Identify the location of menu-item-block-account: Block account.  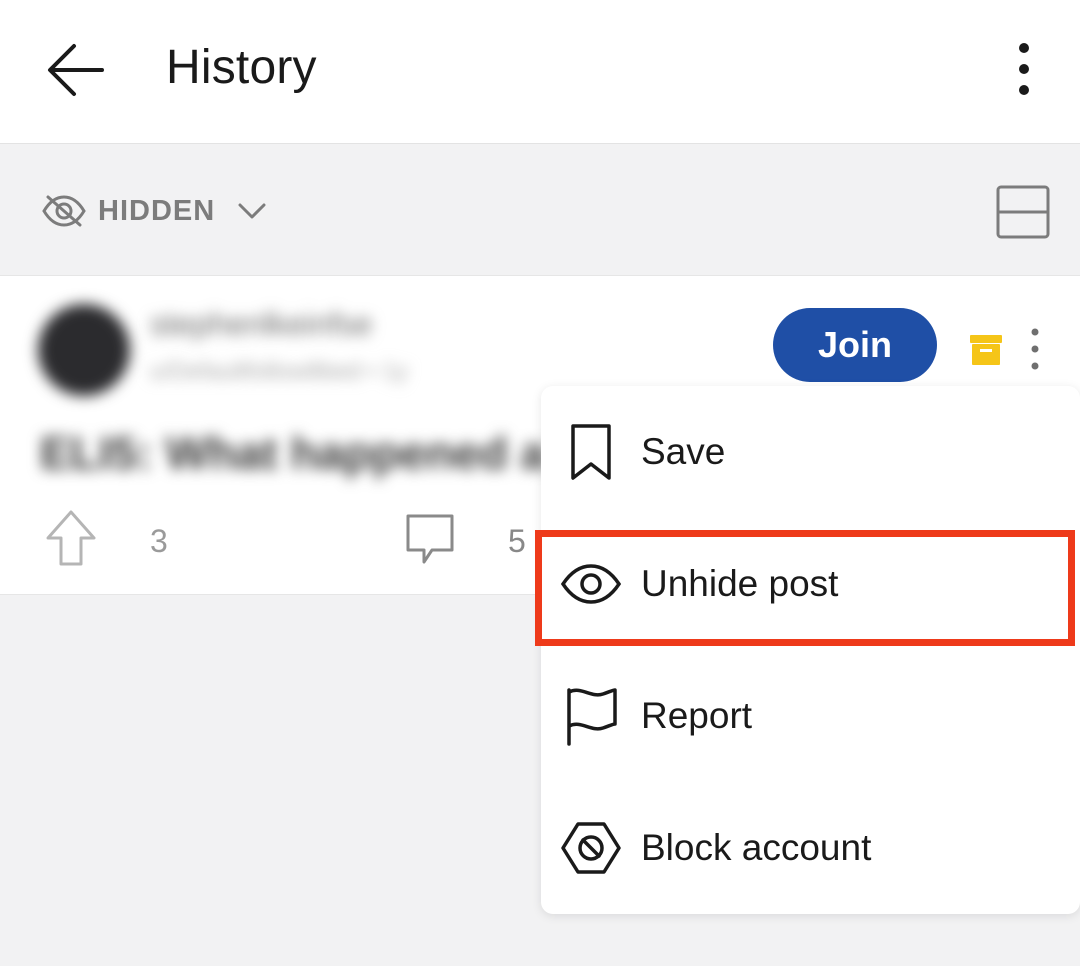
(810, 848).